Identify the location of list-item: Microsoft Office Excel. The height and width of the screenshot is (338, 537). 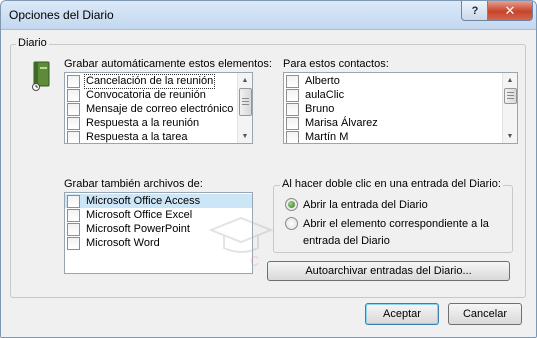
(130, 215).